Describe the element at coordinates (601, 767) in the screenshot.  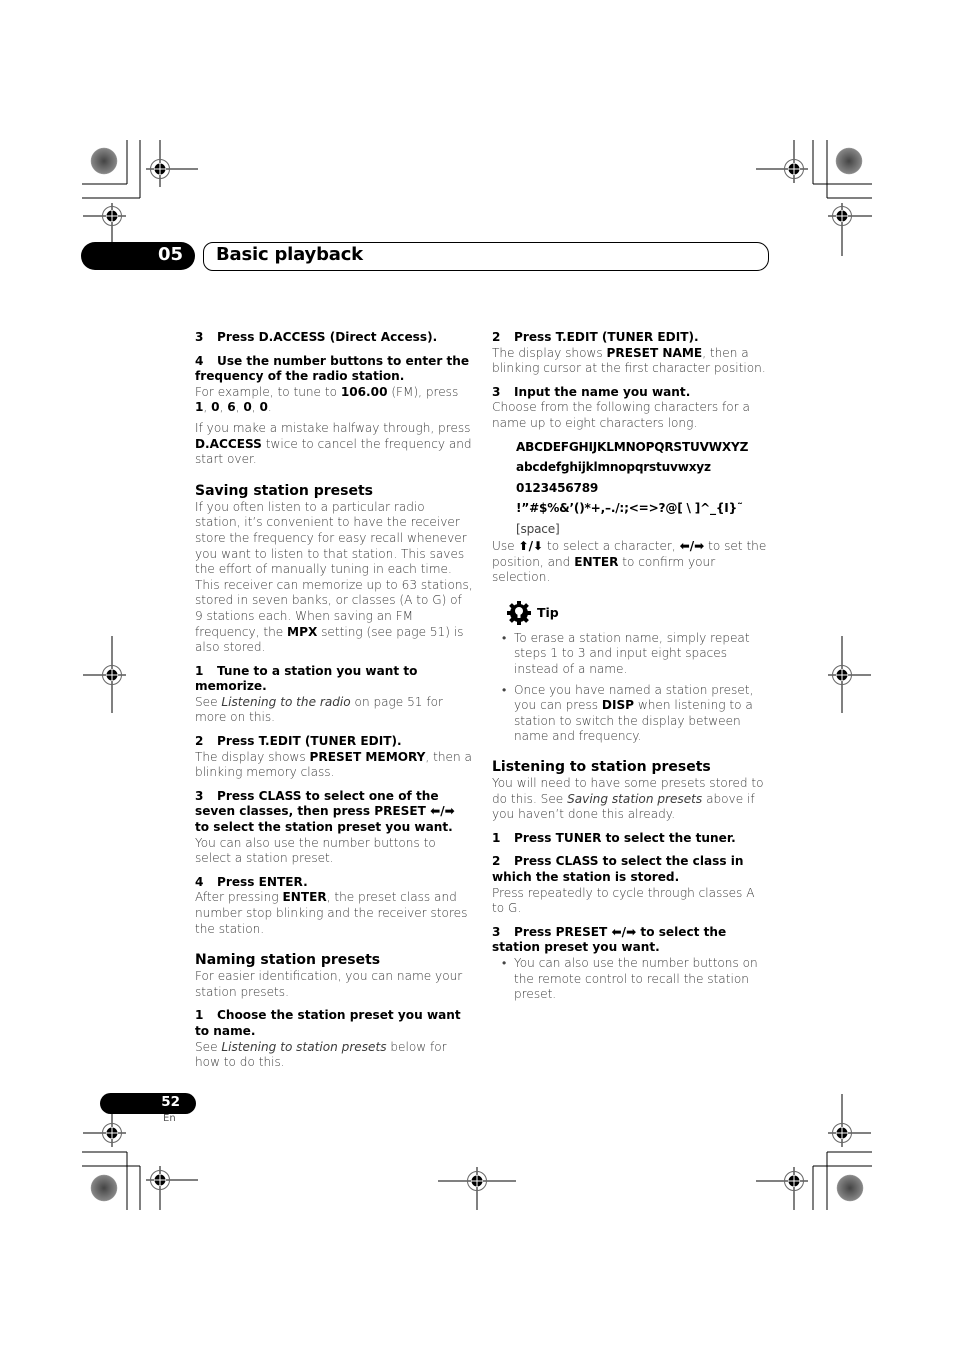
I see `section-heading: Listening to station presets` at that location.